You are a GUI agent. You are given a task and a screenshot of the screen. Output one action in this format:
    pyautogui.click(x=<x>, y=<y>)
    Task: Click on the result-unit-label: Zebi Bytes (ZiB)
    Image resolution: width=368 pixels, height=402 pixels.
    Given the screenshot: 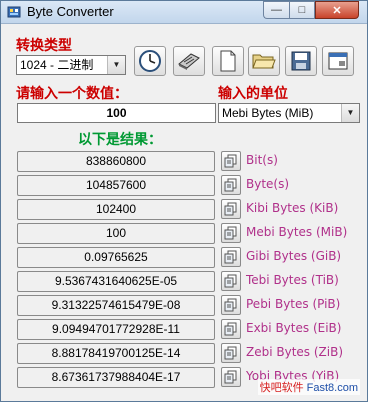 What is the action you would take?
    pyautogui.click(x=295, y=352)
    